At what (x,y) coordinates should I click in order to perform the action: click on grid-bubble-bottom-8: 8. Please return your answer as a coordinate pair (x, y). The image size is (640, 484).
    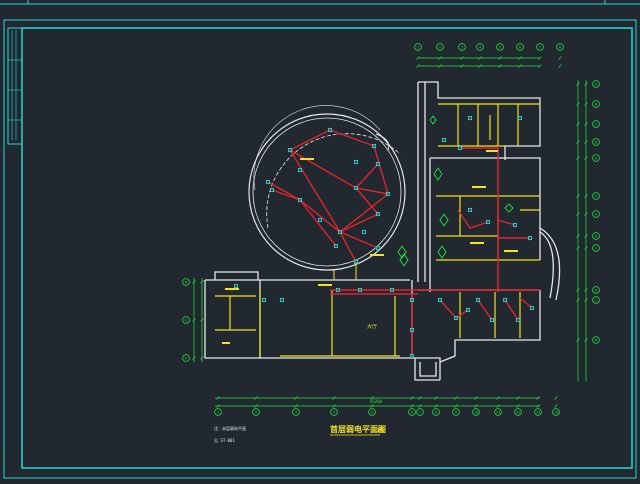
    Looking at the image, I should click on (436, 412).